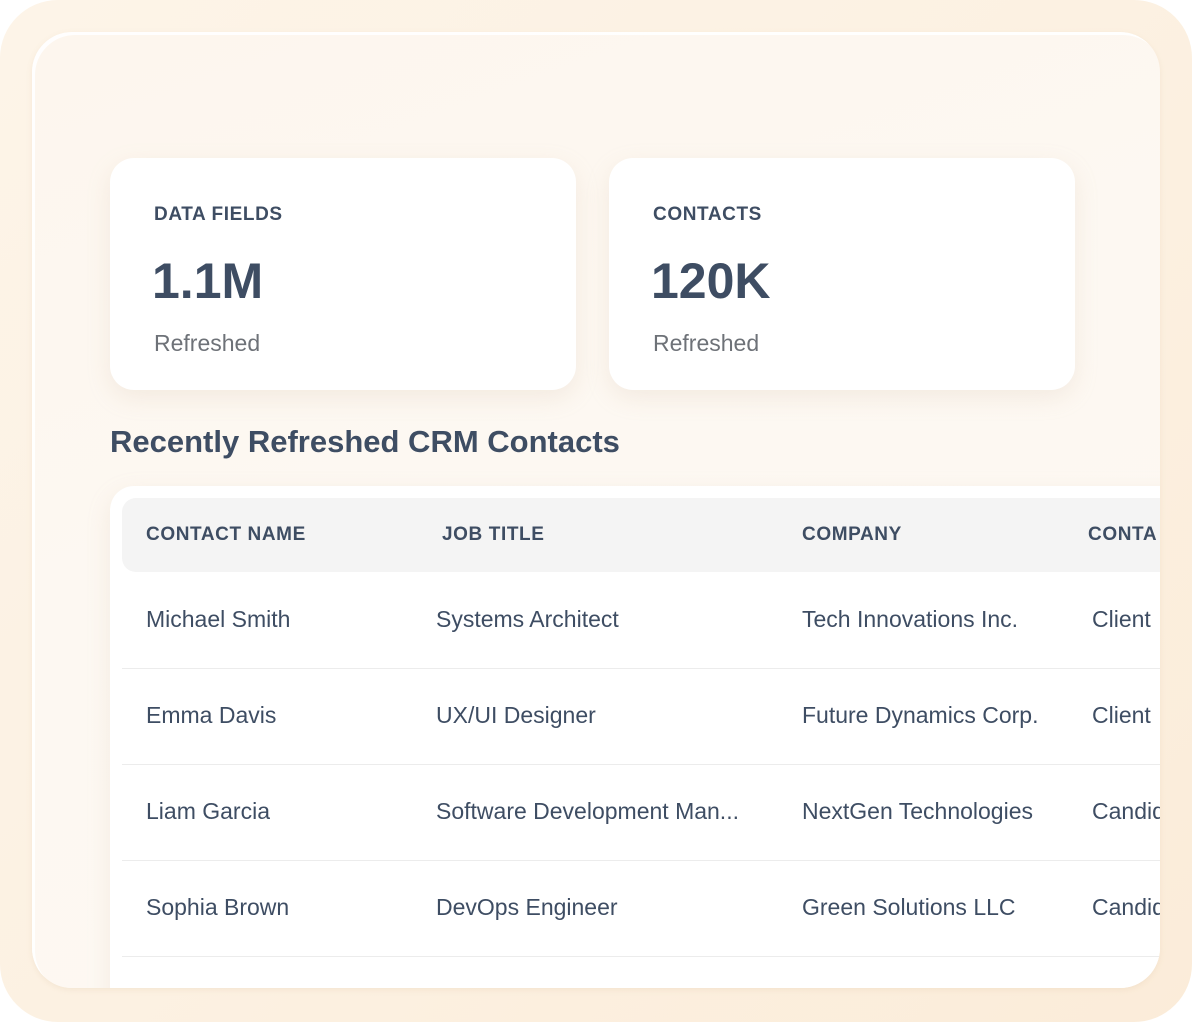 The image size is (1192, 1022). I want to click on cell-contact-name: Liam Garcia, so click(208, 811).